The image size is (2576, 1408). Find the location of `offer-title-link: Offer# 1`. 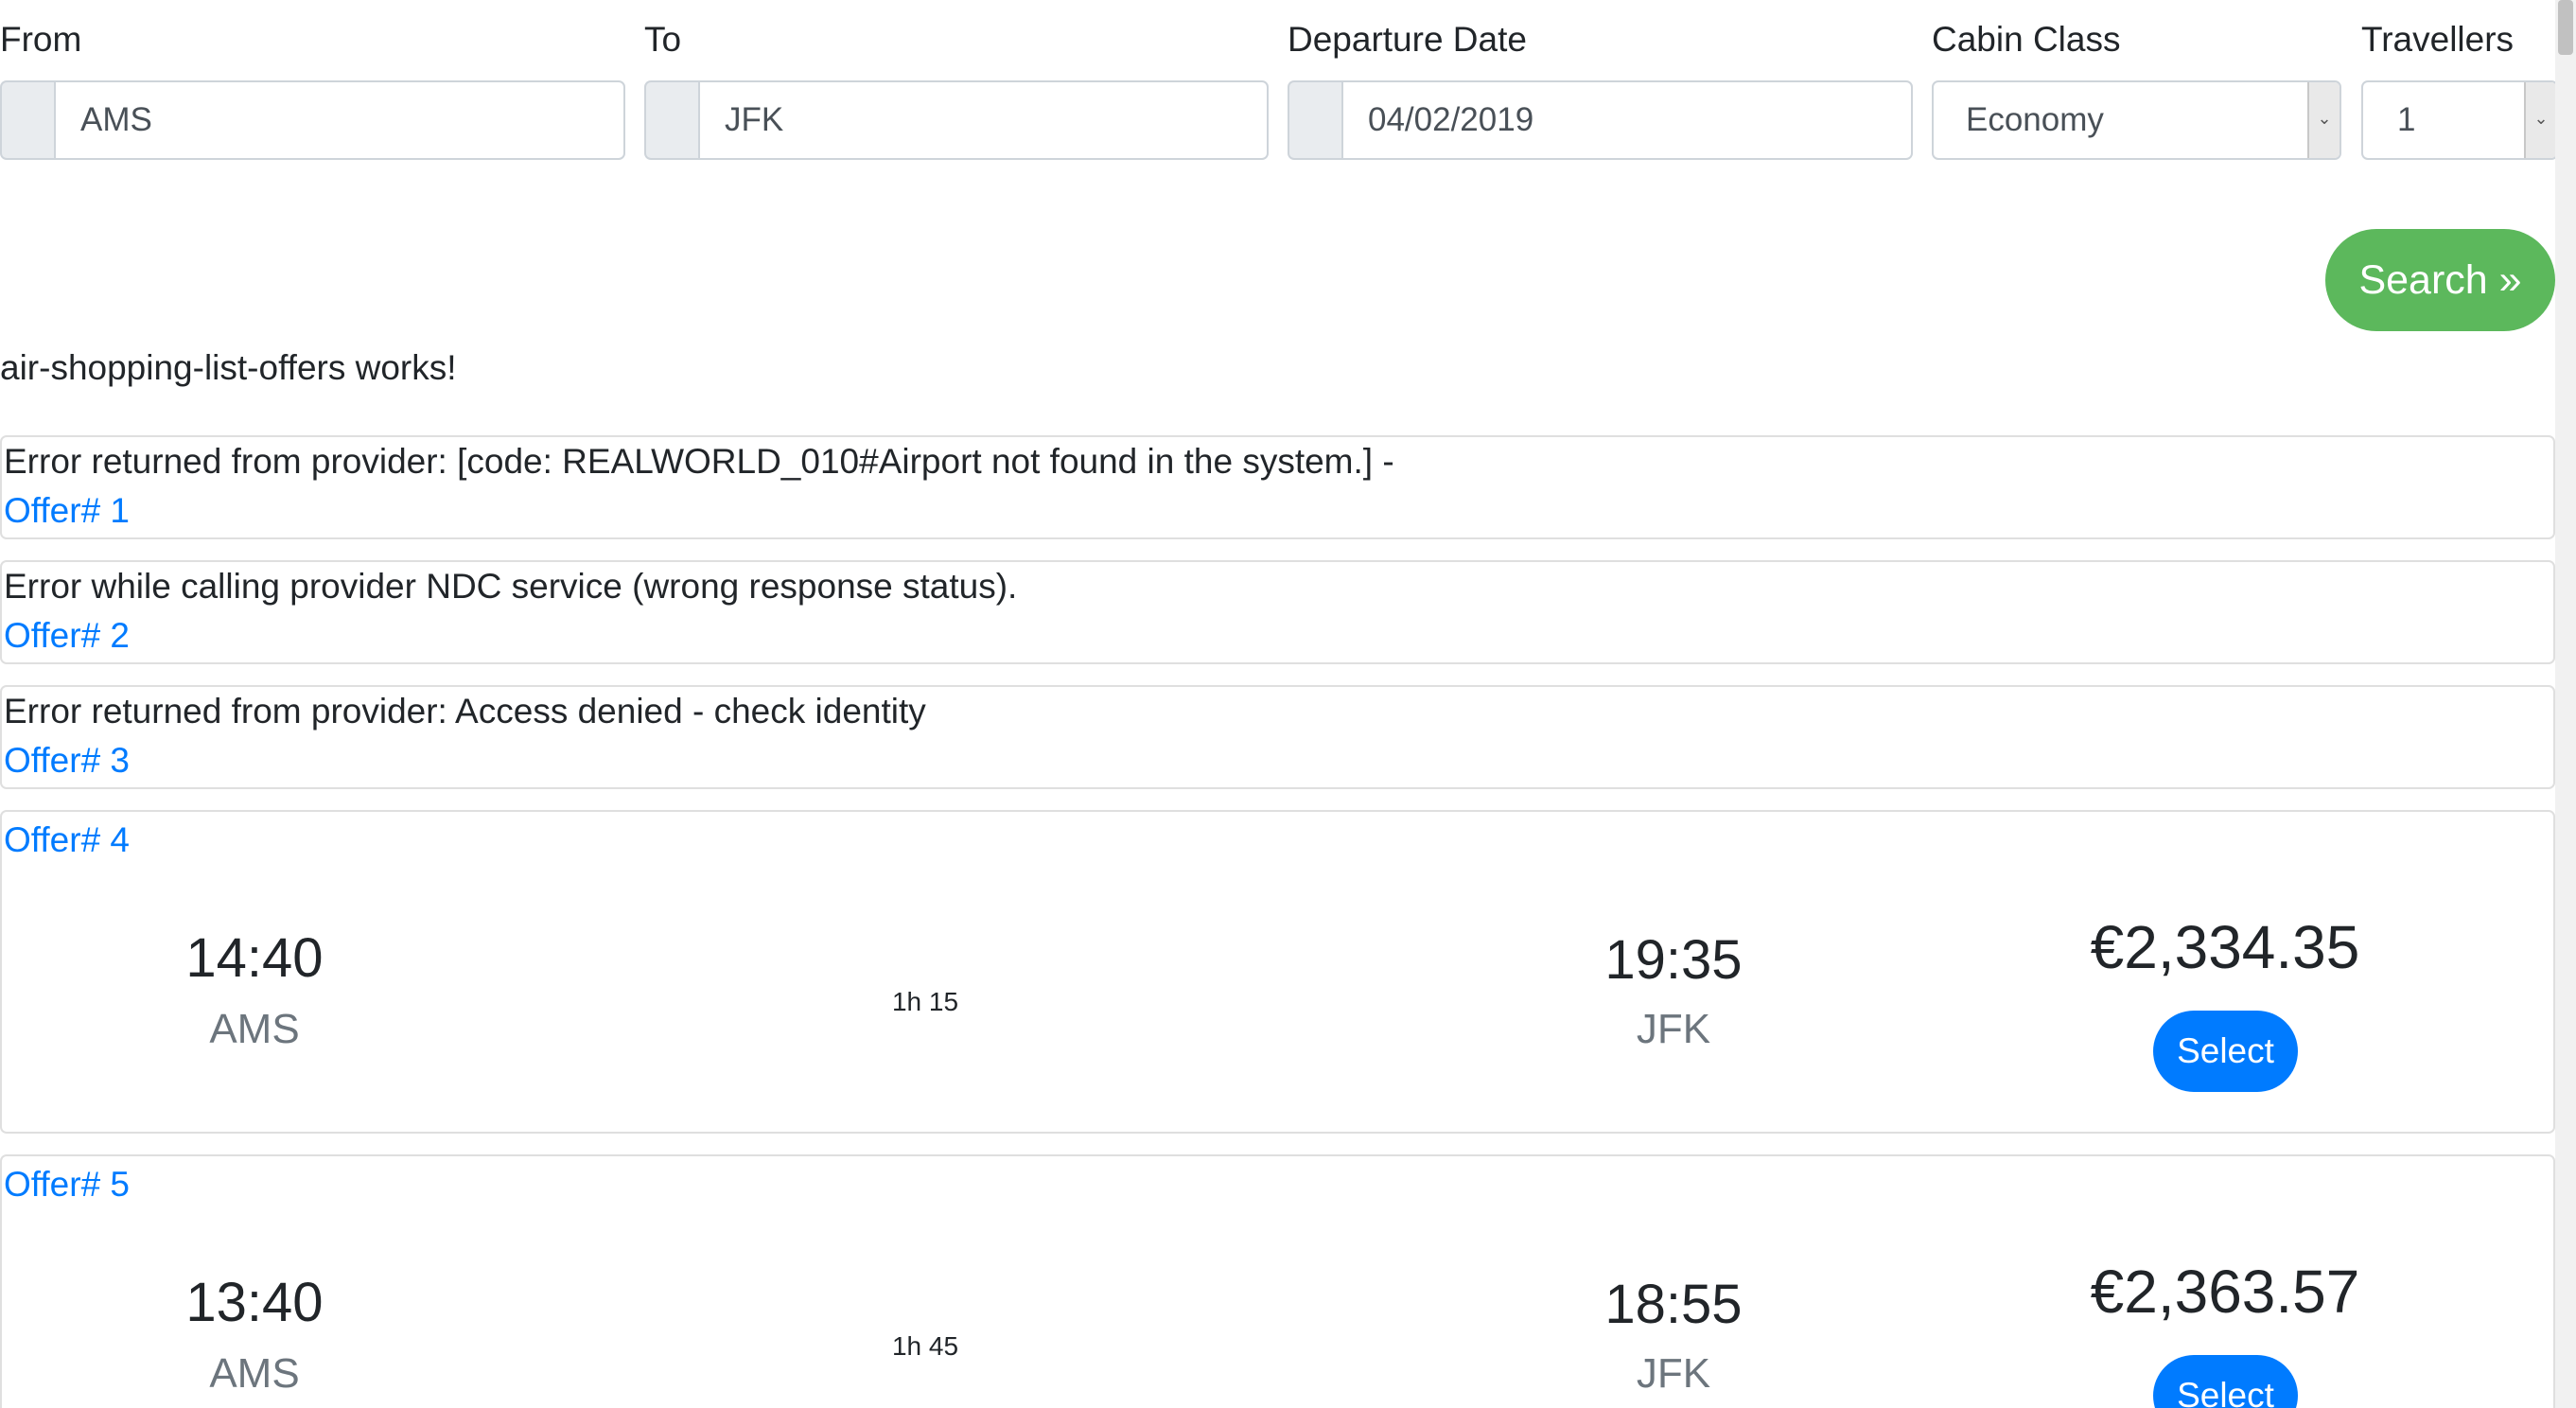

offer-title-link: Offer# 1 is located at coordinates (67, 511).